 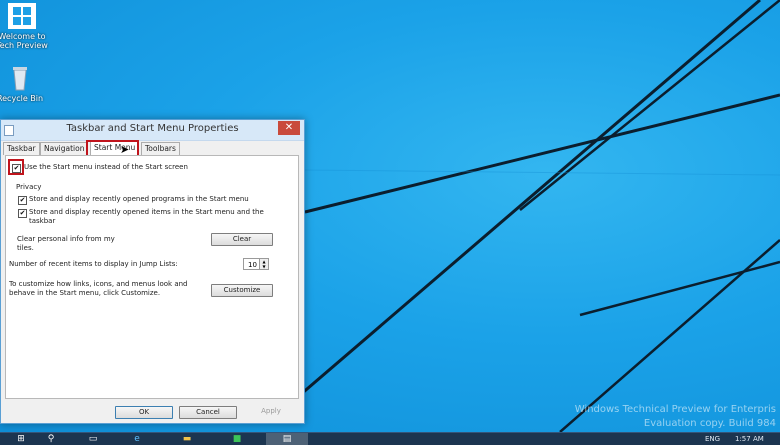 I want to click on dialog-title: Taskbar and Start Menu Properties, so click(x=152, y=128).